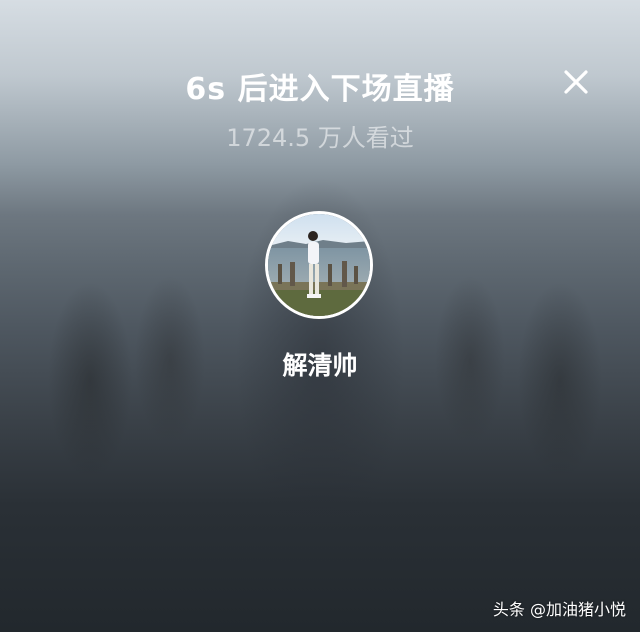 This screenshot has height=632, width=640. What do you see at coordinates (320, 365) in the screenshot?
I see `streamer-name: 解清帅` at bounding box center [320, 365].